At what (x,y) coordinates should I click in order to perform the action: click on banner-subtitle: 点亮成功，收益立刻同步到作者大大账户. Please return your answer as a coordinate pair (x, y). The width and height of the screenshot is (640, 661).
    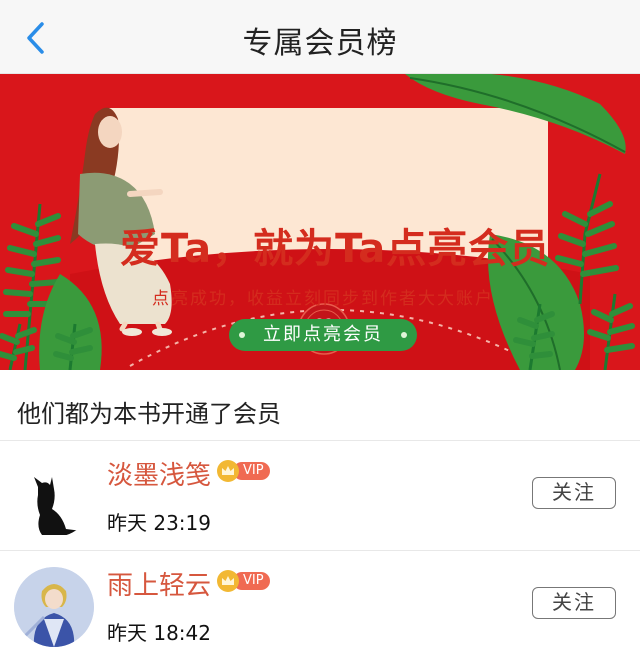
    Looking at the image, I should click on (323, 299).